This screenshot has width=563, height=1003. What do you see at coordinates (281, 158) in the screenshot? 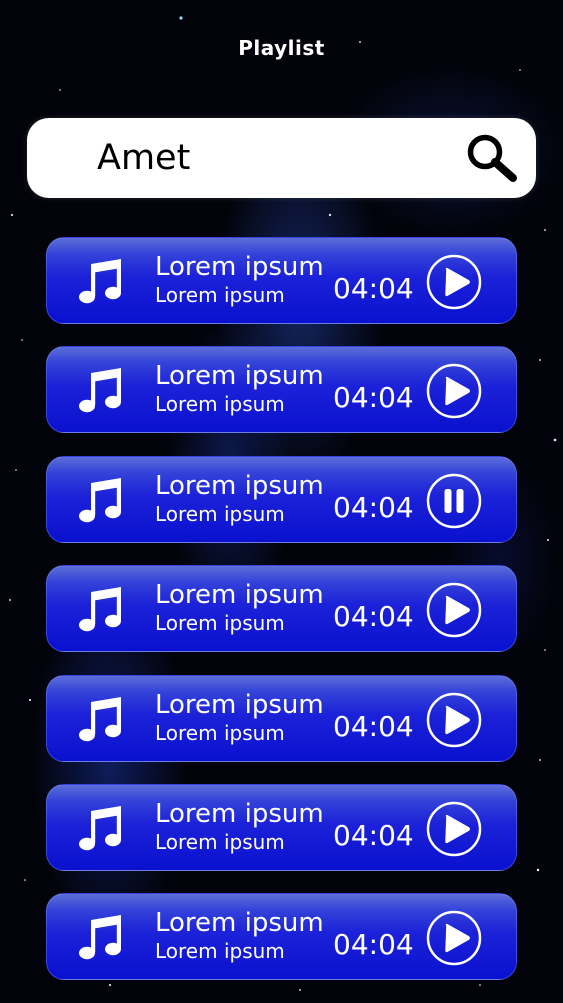
I see `search-bar: Amet` at bounding box center [281, 158].